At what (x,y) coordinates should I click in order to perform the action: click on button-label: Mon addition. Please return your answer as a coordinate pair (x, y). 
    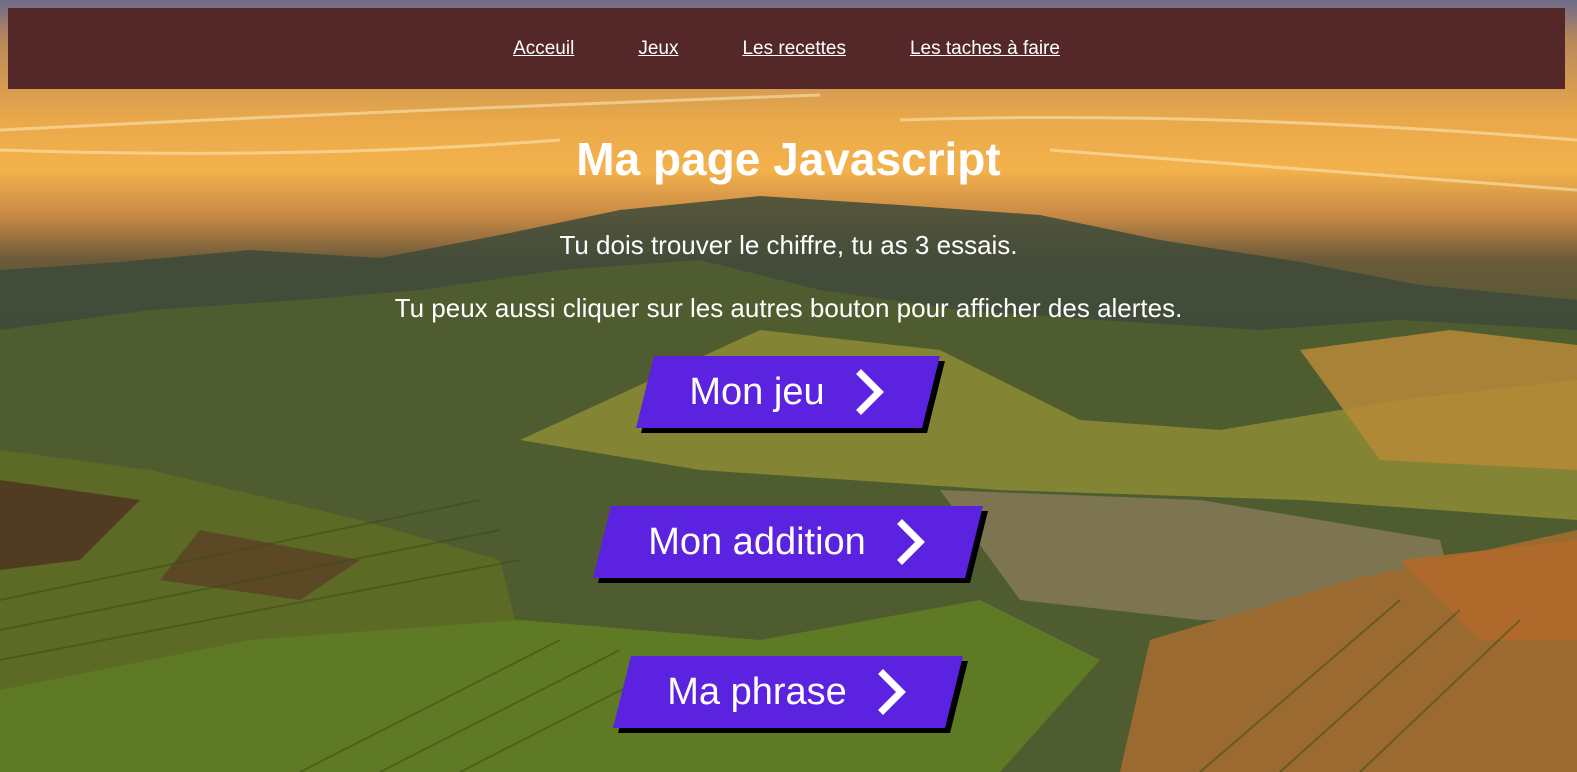
    Looking at the image, I should click on (757, 541).